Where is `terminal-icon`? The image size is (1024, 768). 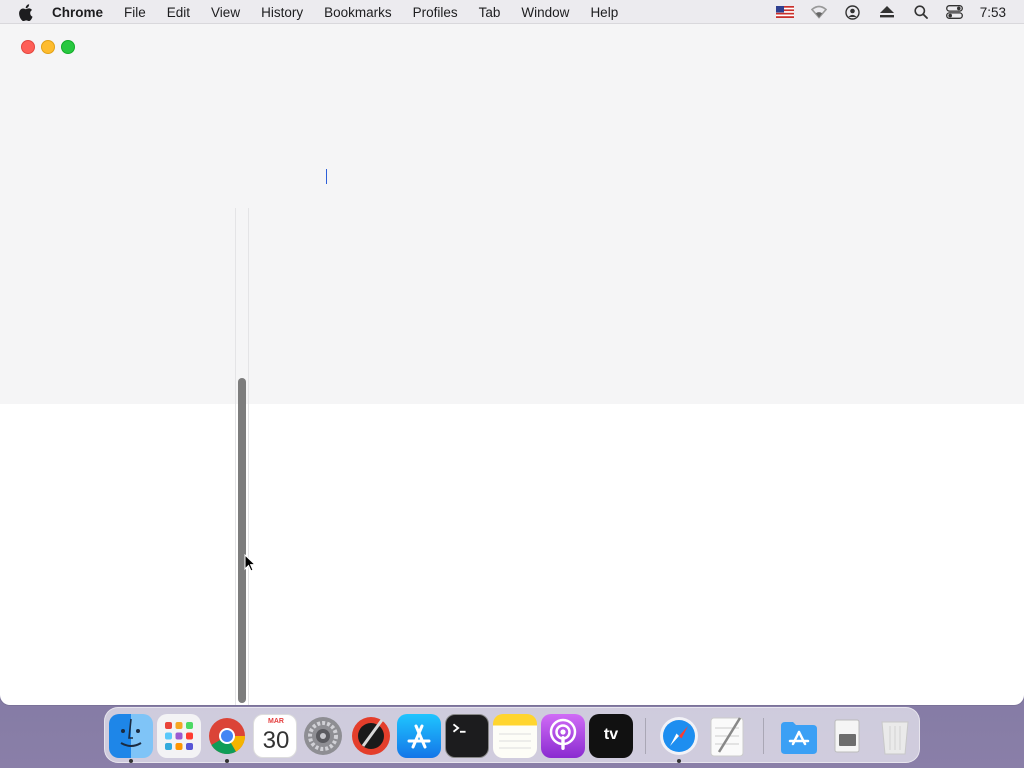
terminal-icon is located at coordinates (467, 736).